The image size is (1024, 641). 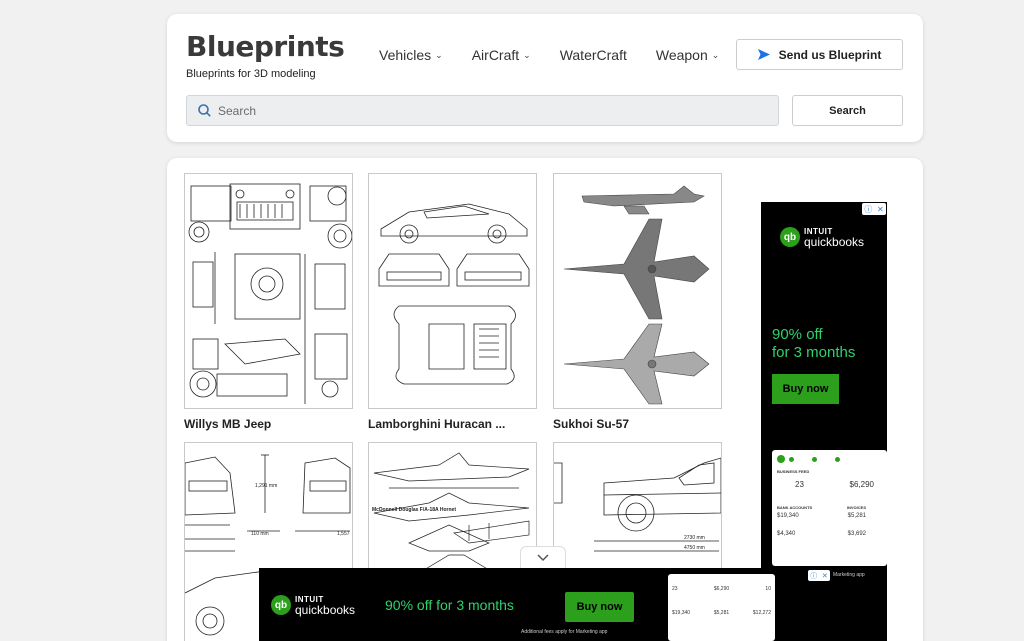 I want to click on blueprint-title: Willys MB Jeep, so click(x=227, y=424).